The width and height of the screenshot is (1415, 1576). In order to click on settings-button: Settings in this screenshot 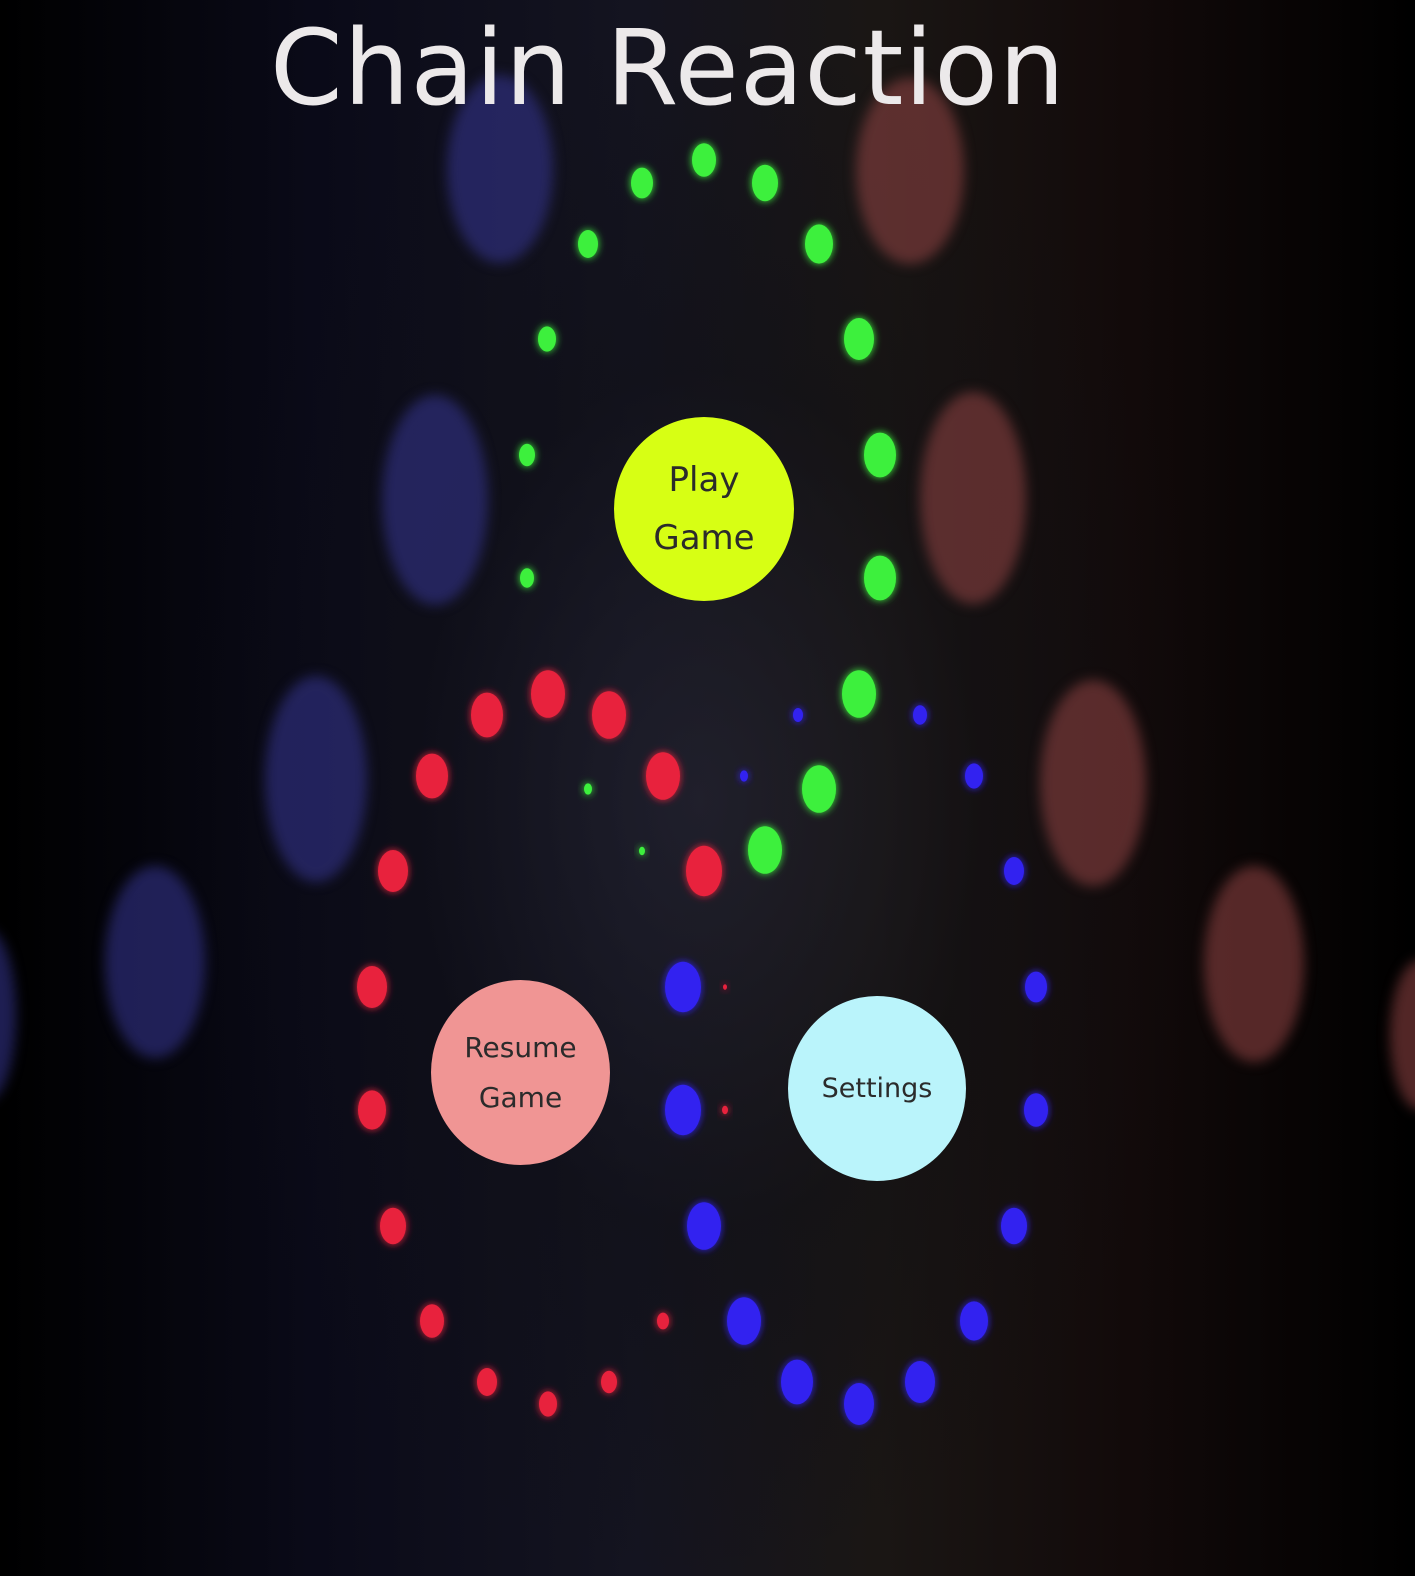, I will do `click(877, 1088)`.